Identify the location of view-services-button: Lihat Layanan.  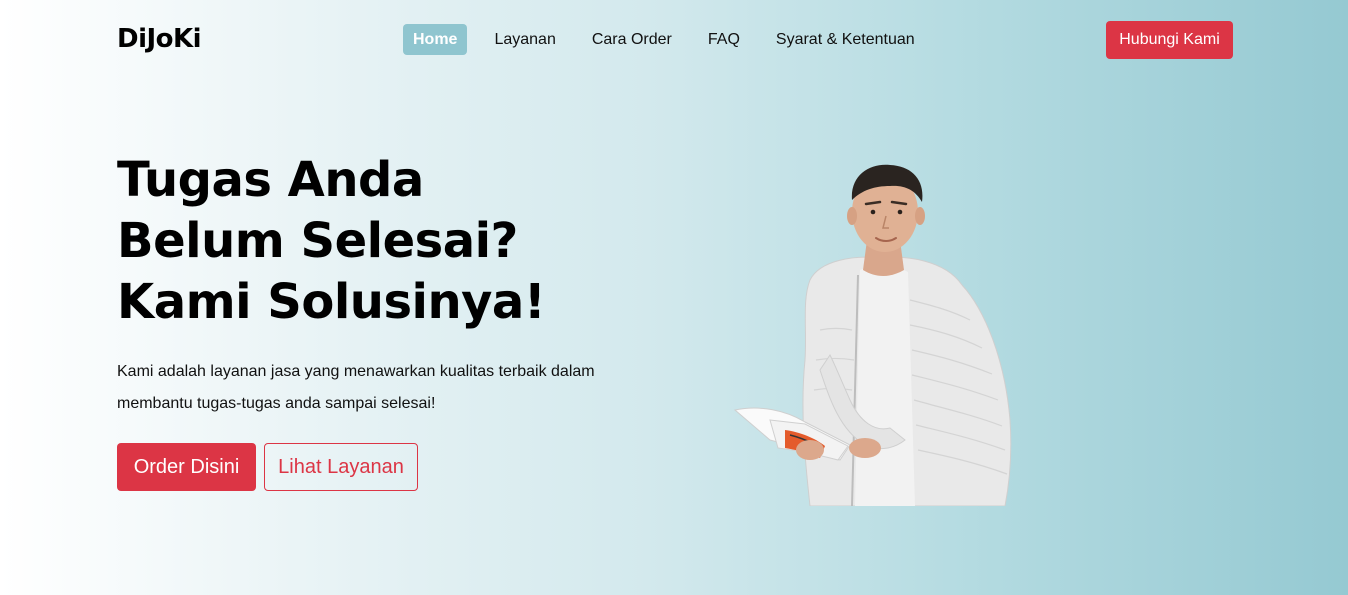
(341, 467).